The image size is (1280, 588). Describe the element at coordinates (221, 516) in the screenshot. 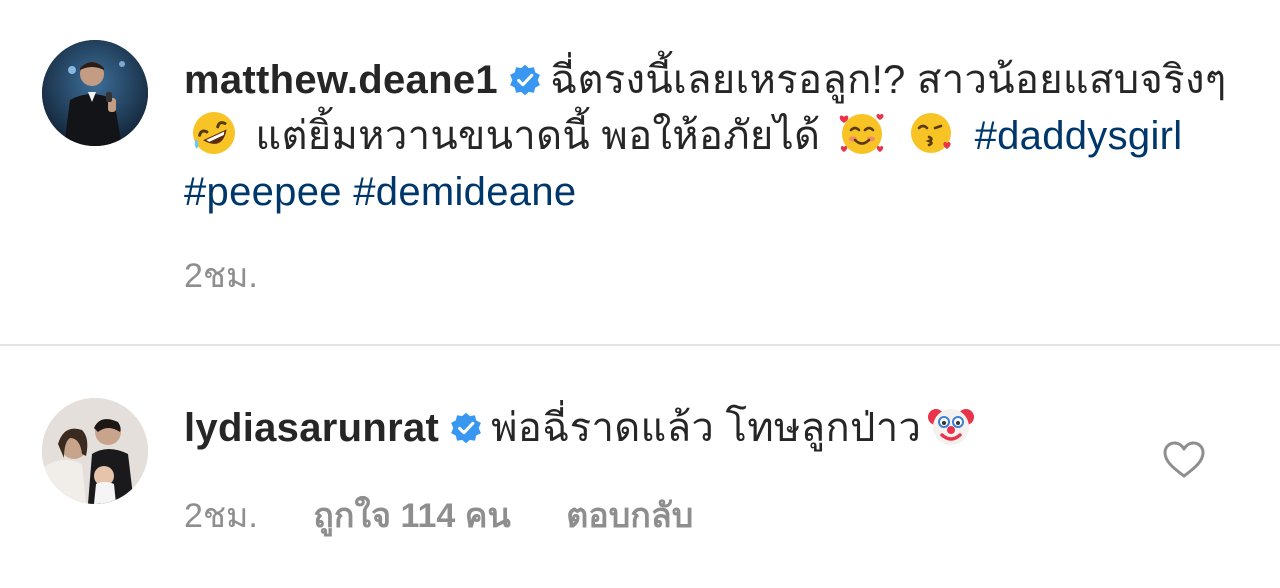

I see `reply-timestamp: 2ชม.` at that location.